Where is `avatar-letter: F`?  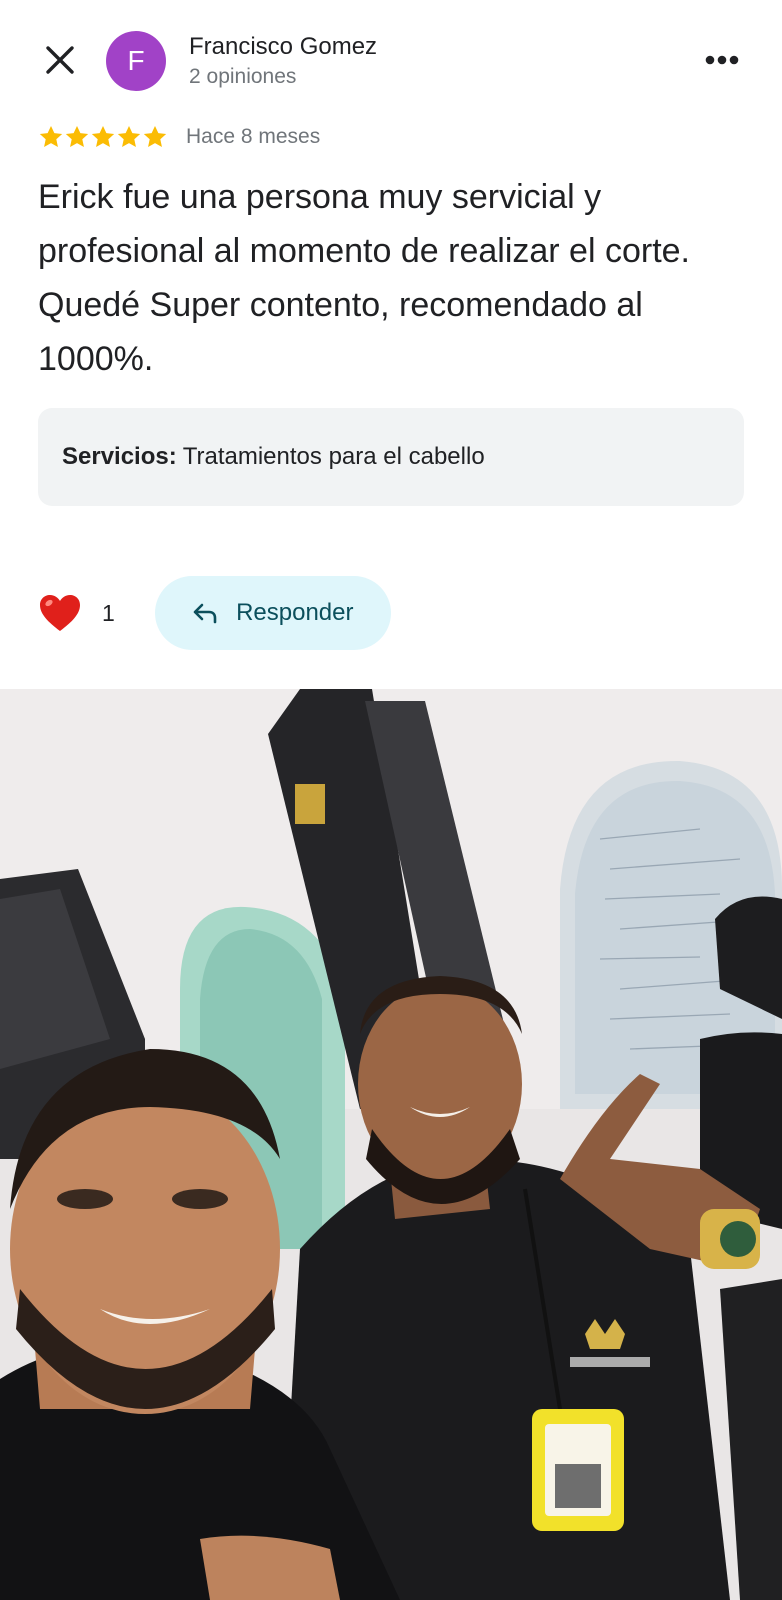 avatar-letter: F is located at coordinates (136, 60).